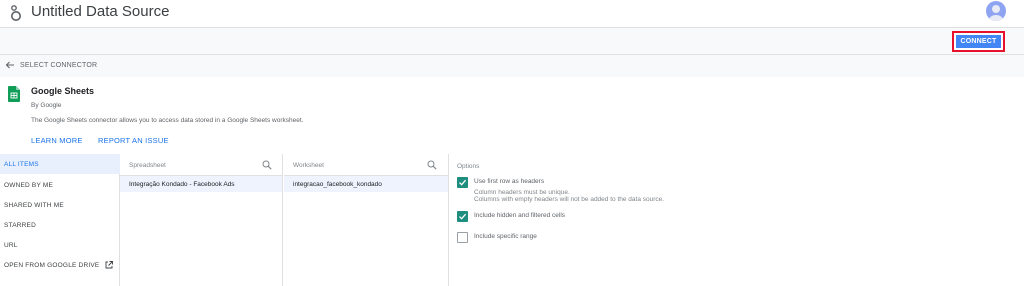  What do you see at coordinates (366, 165) in the screenshot?
I see `worksheet-header: Worksheet` at bounding box center [366, 165].